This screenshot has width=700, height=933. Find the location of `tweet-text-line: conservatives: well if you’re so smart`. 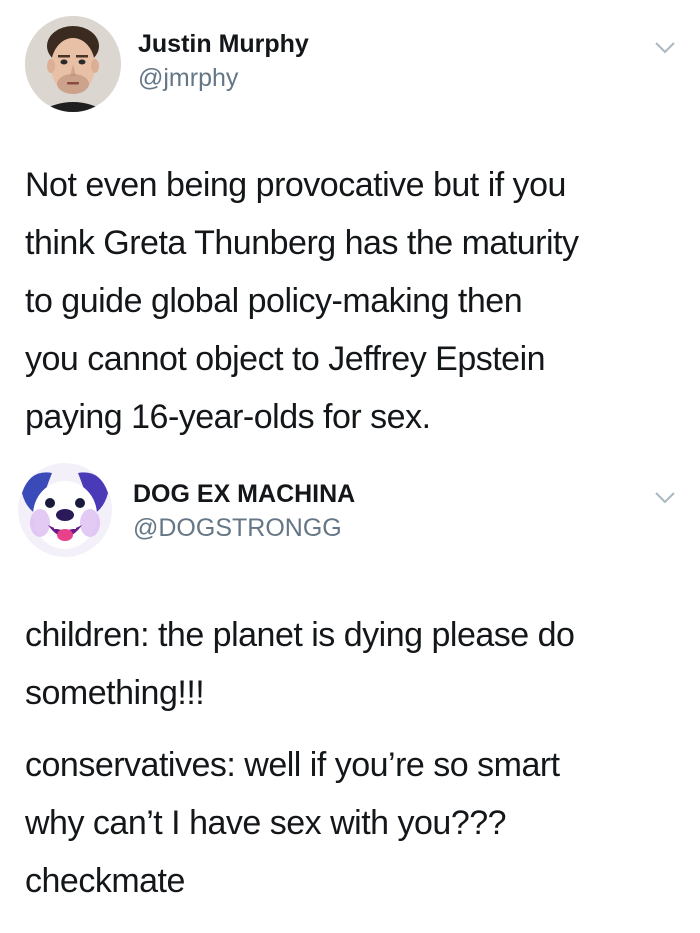

tweet-text-line: conservatives: well if you’re so smart is located at coordinates (292, 765).